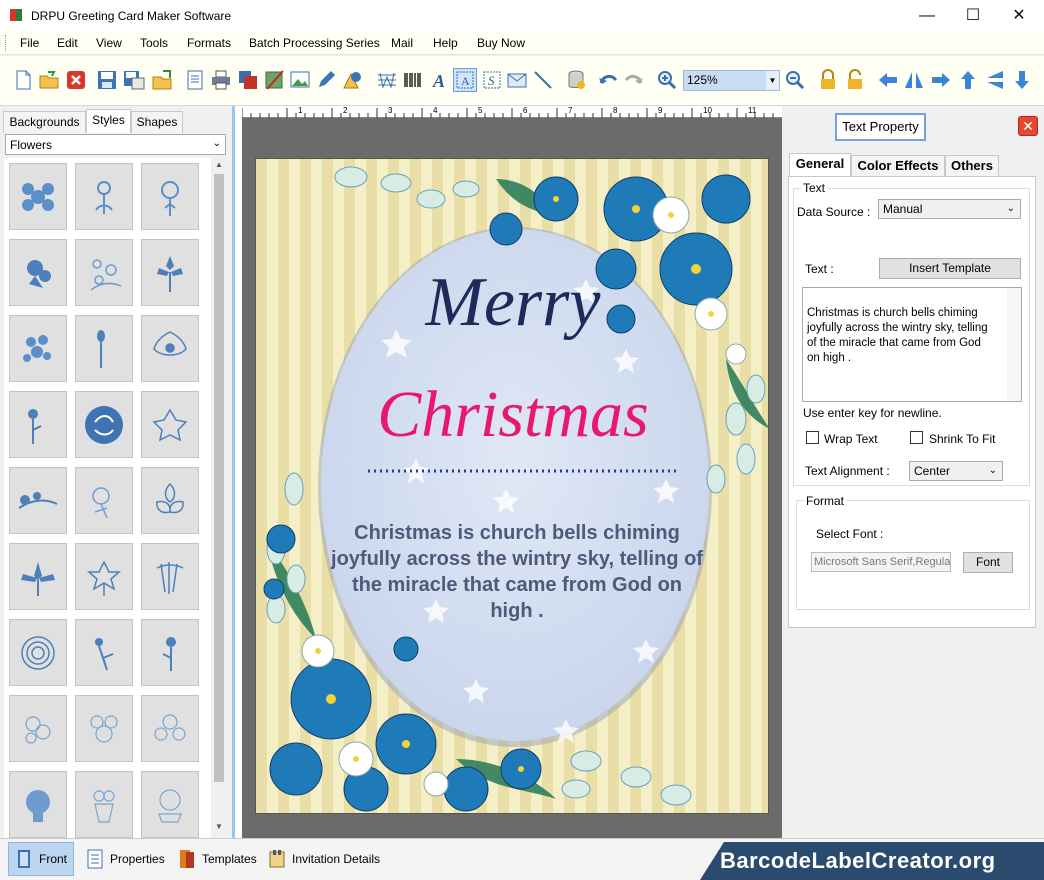  Describe the element at coordinates (219, 829) in the screenshot. I see `scroll-down-icon: ▼` at that location.